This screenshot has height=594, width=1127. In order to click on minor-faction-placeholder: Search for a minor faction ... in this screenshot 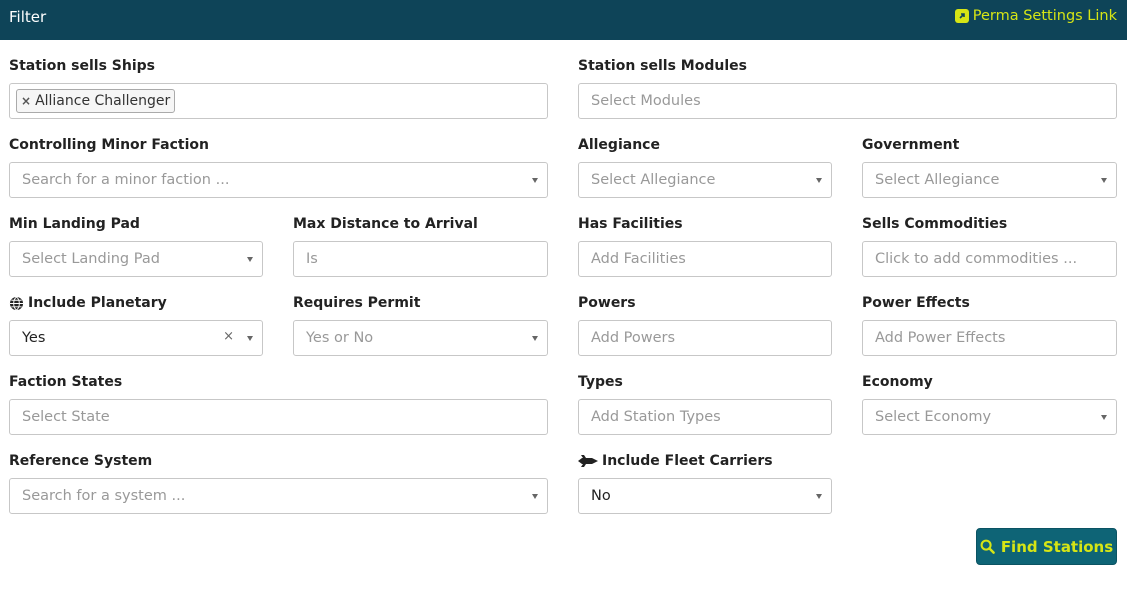, I will do `click(126, 180)`.